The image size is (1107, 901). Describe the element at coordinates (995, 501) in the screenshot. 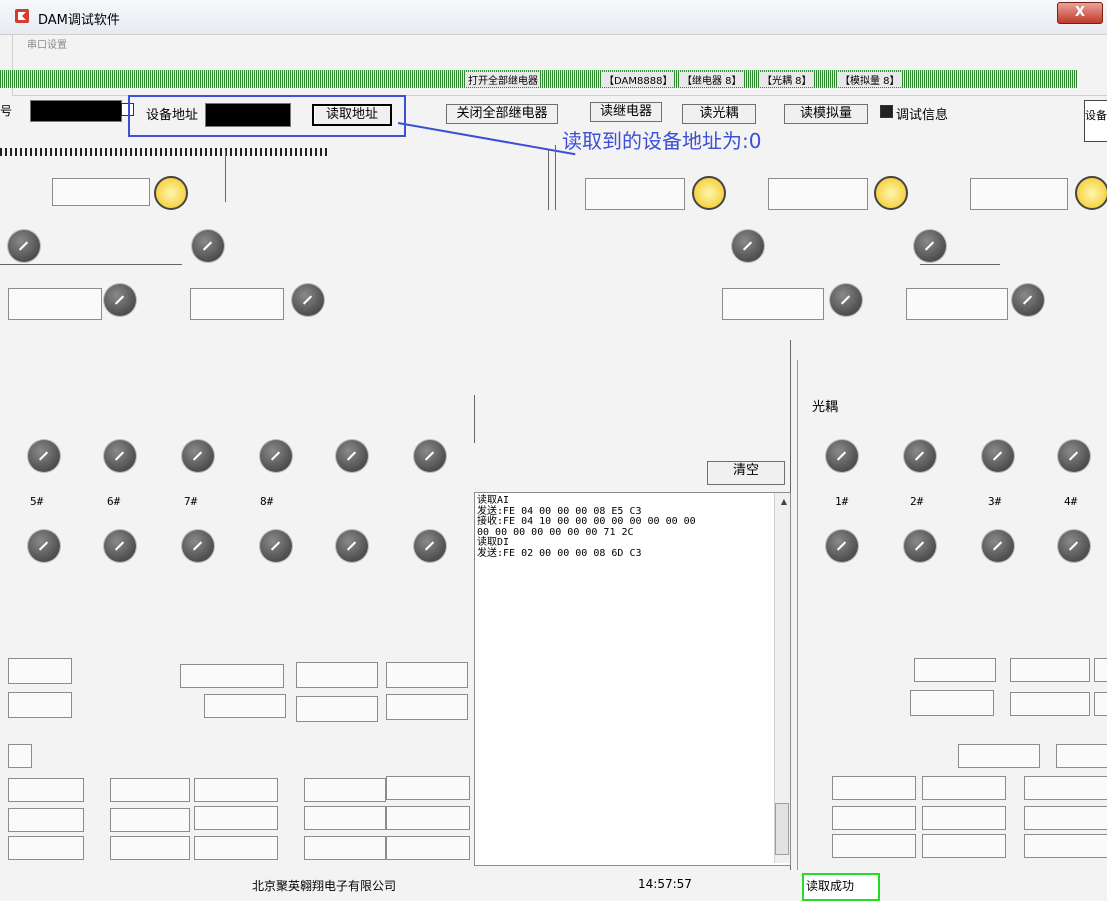

I see `optocoupler-label: 3#` at that location.